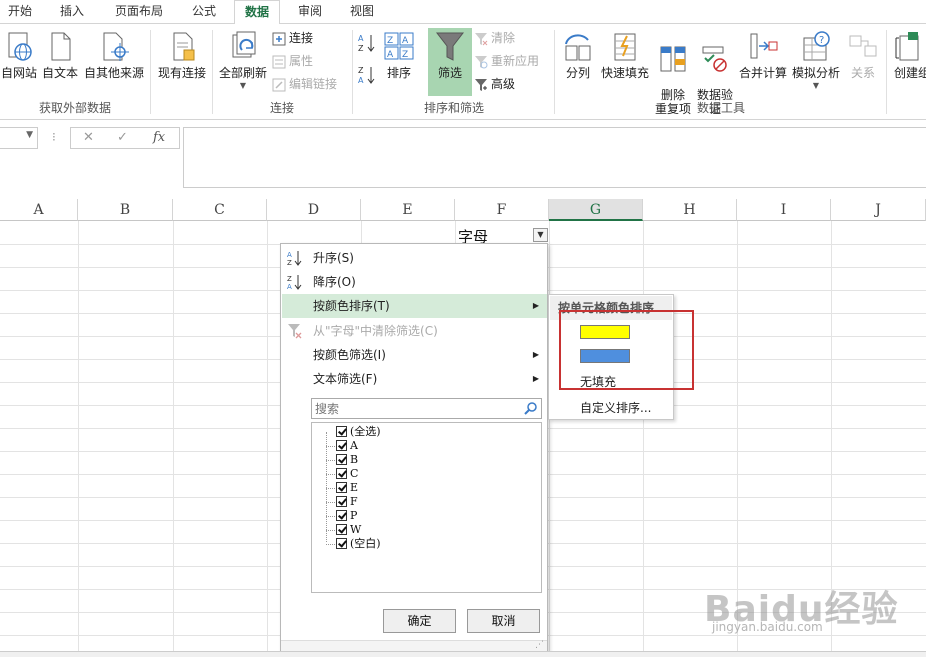  What do you see at coordinates (502, 210) in the screenshot?
I see `column-header-f: F` at bounding box center [502, 210].